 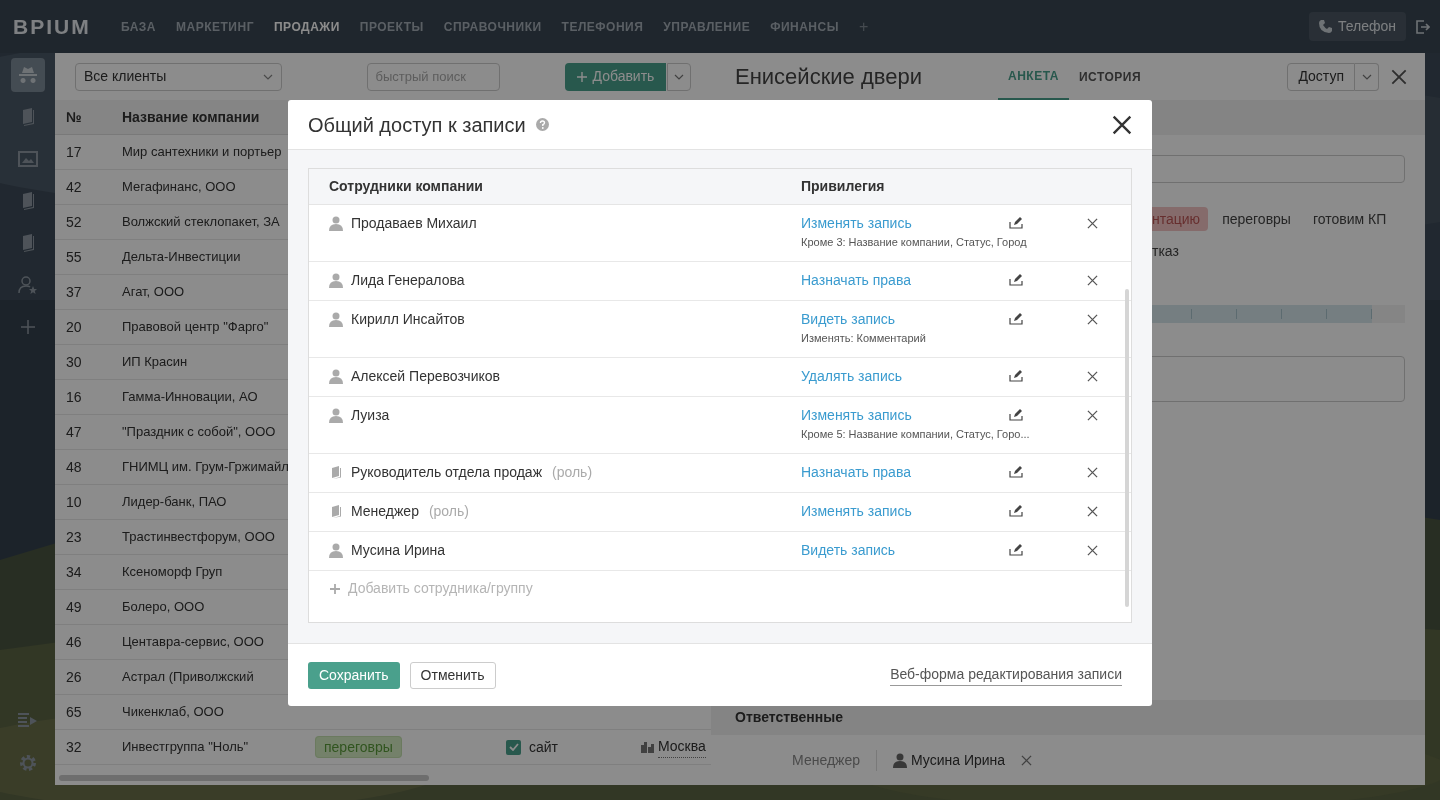 What do you see at coordinates (1325, 26) in the screenshot?
I see `phone-icon` at bounding box center [1325, 26].